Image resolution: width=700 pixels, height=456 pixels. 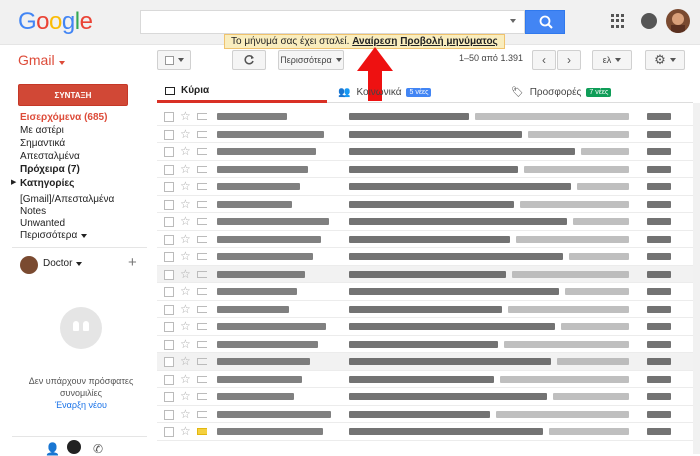 What do you see at coordinates (618, 21) in the screenshot?
I see `apps-grid-icon` at bounding box center [618, 21].